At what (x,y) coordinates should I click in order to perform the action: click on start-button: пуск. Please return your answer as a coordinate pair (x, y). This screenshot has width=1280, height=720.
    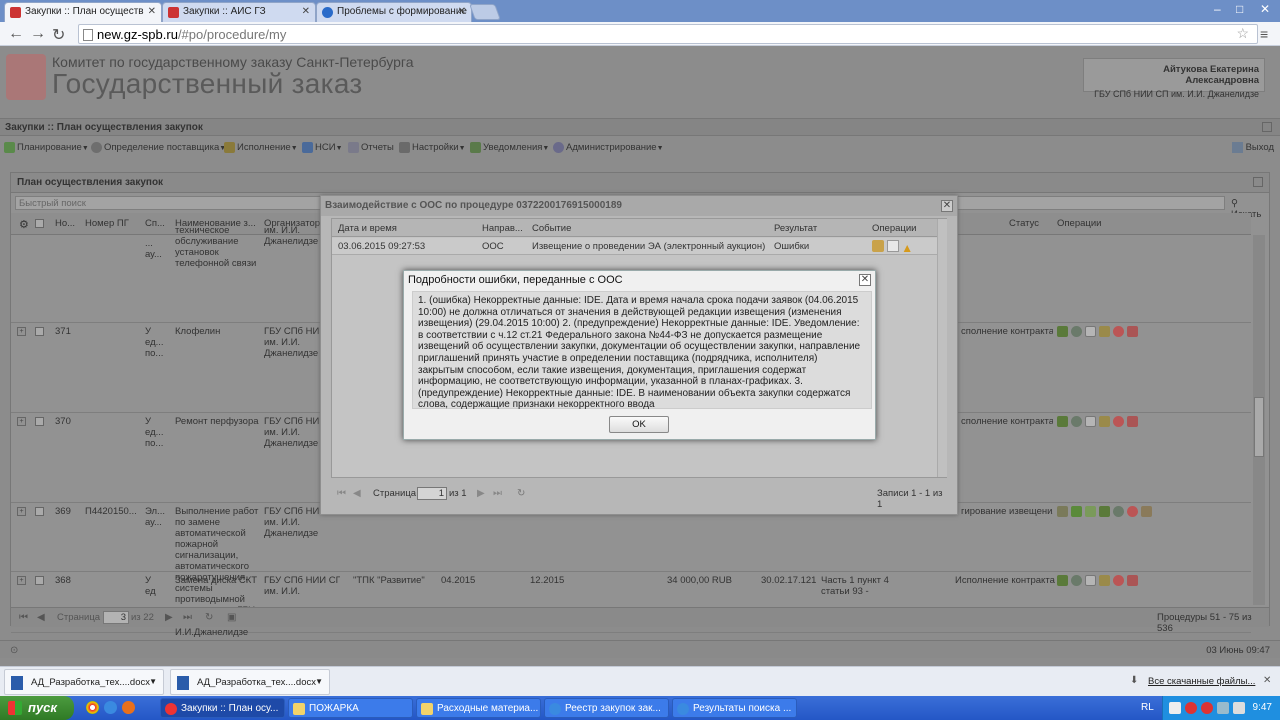
    Looking at the image, I should click on (37, 708).